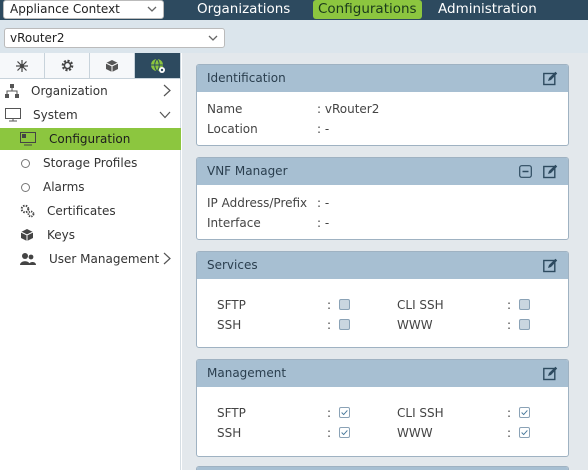  What do you see at coordinates (382, 408) in the screenshot?
I see `management-panel: Management SFTP : CLI SSH : SSH : WWW :` at bounding box center [382, 408].